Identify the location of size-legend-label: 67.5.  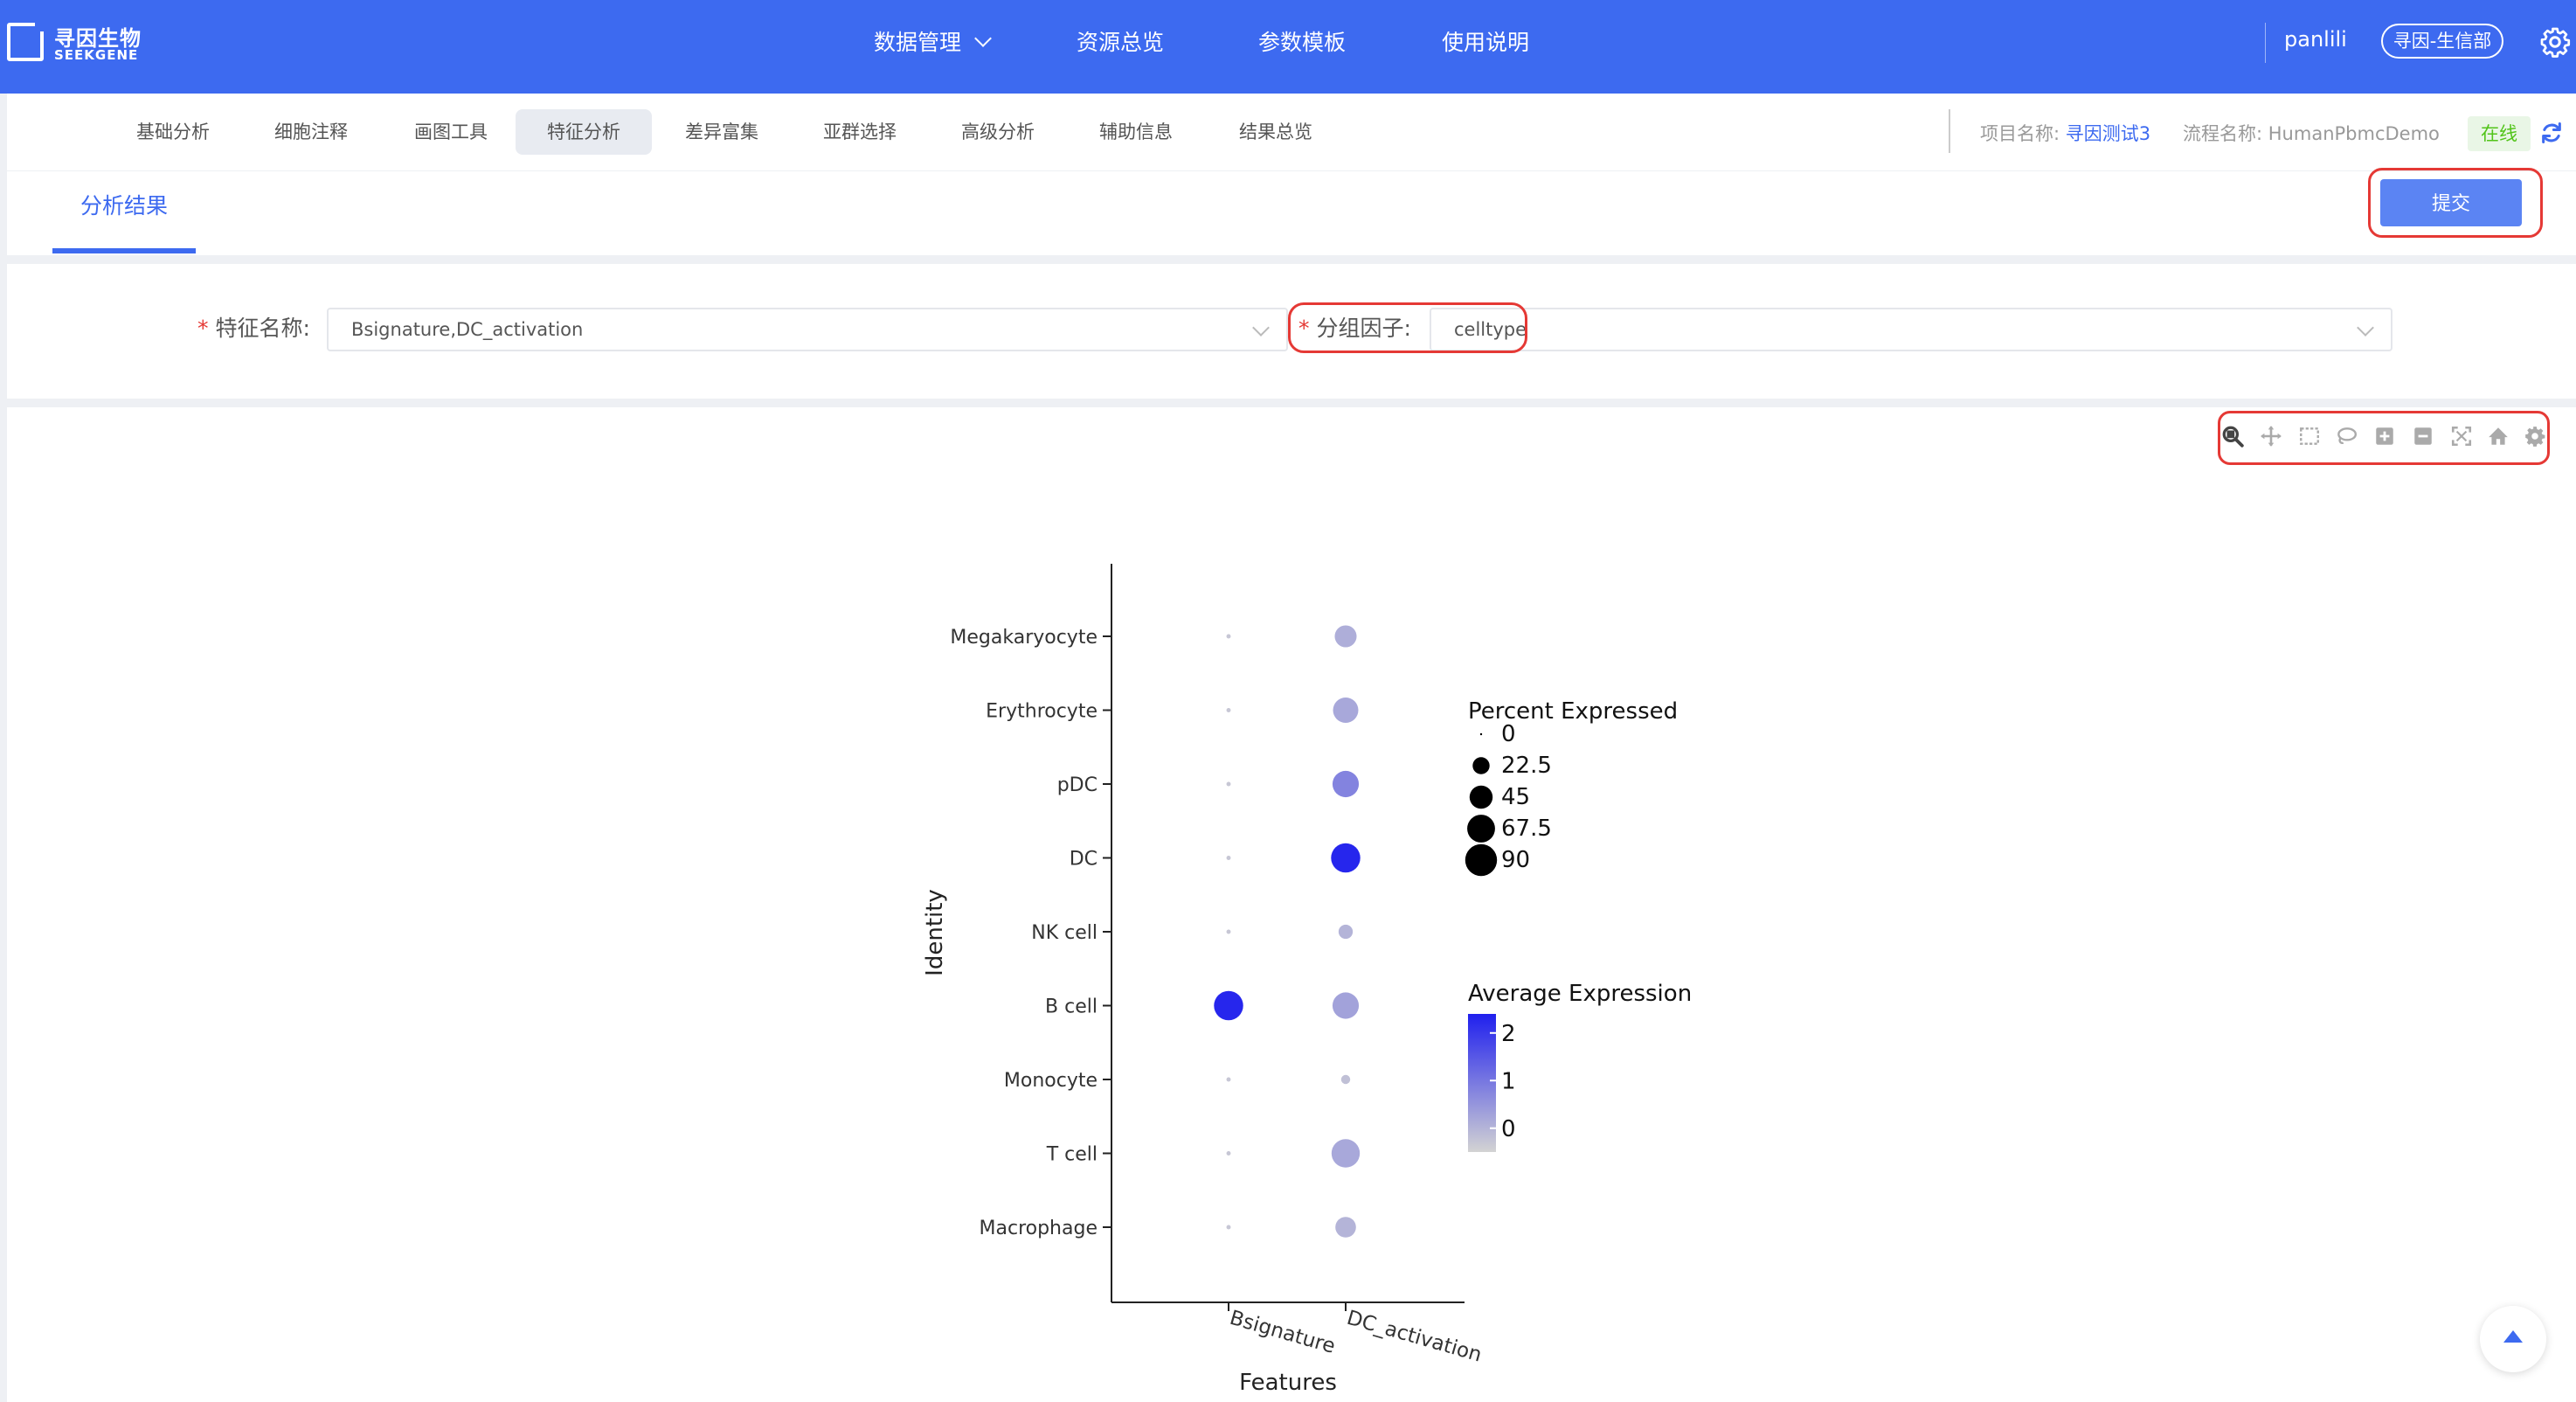
(1526, 829).